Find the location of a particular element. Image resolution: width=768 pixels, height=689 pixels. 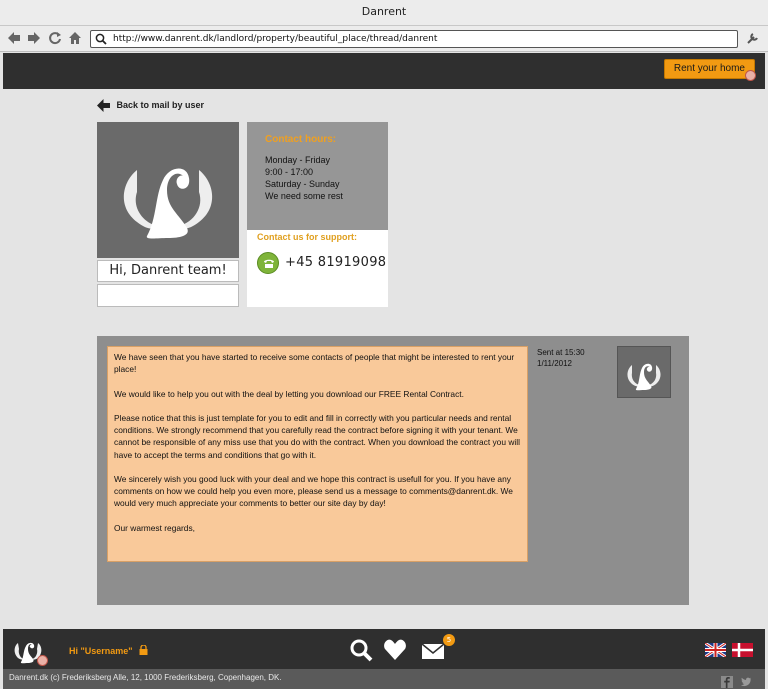

message-timestamp: Sent at 15:30 1/11/2012 is located at coordinates (561, 358).